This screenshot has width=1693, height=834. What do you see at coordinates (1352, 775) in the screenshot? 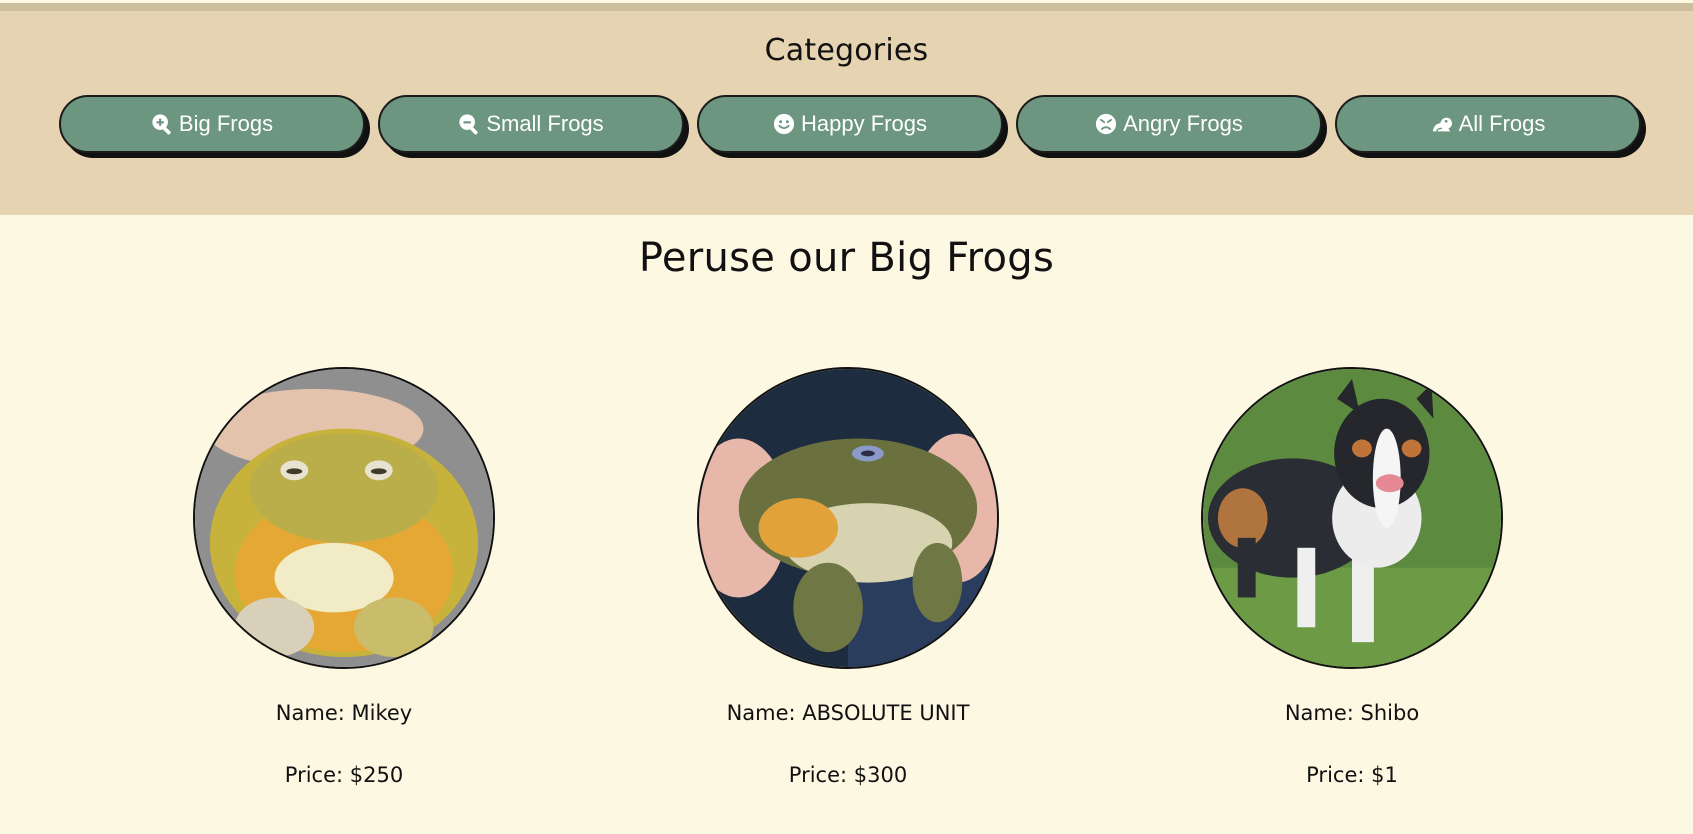
I see `product-price: Price: $1` at bounding box center [1352, 775].